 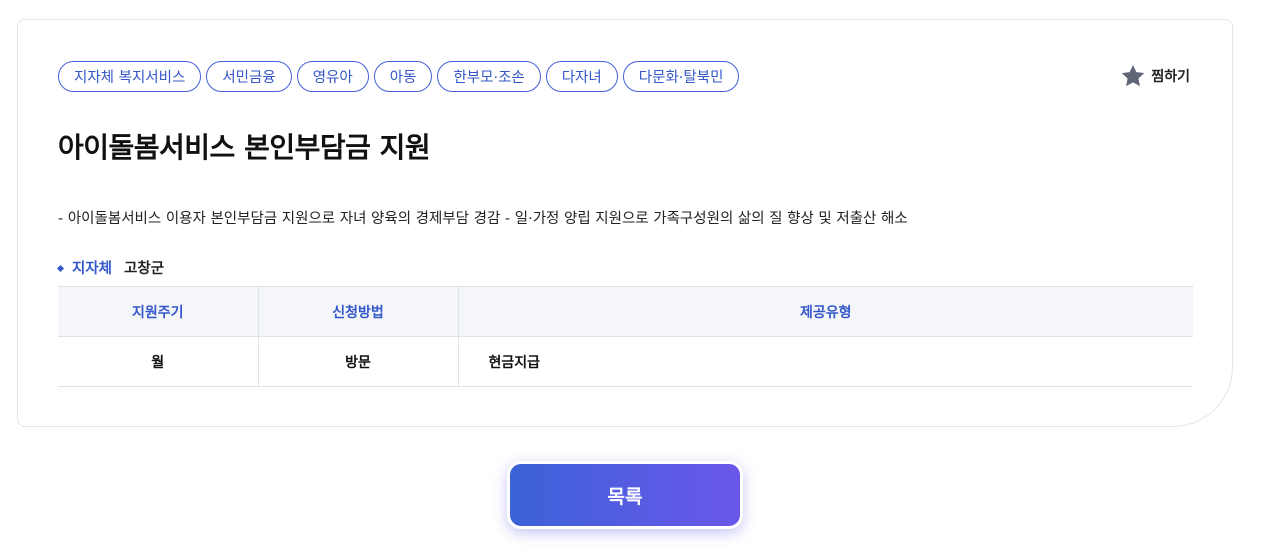 I want to click on page-title: 아이돌봄서비스 본인부담금 지원, so click(x=244, y=147).